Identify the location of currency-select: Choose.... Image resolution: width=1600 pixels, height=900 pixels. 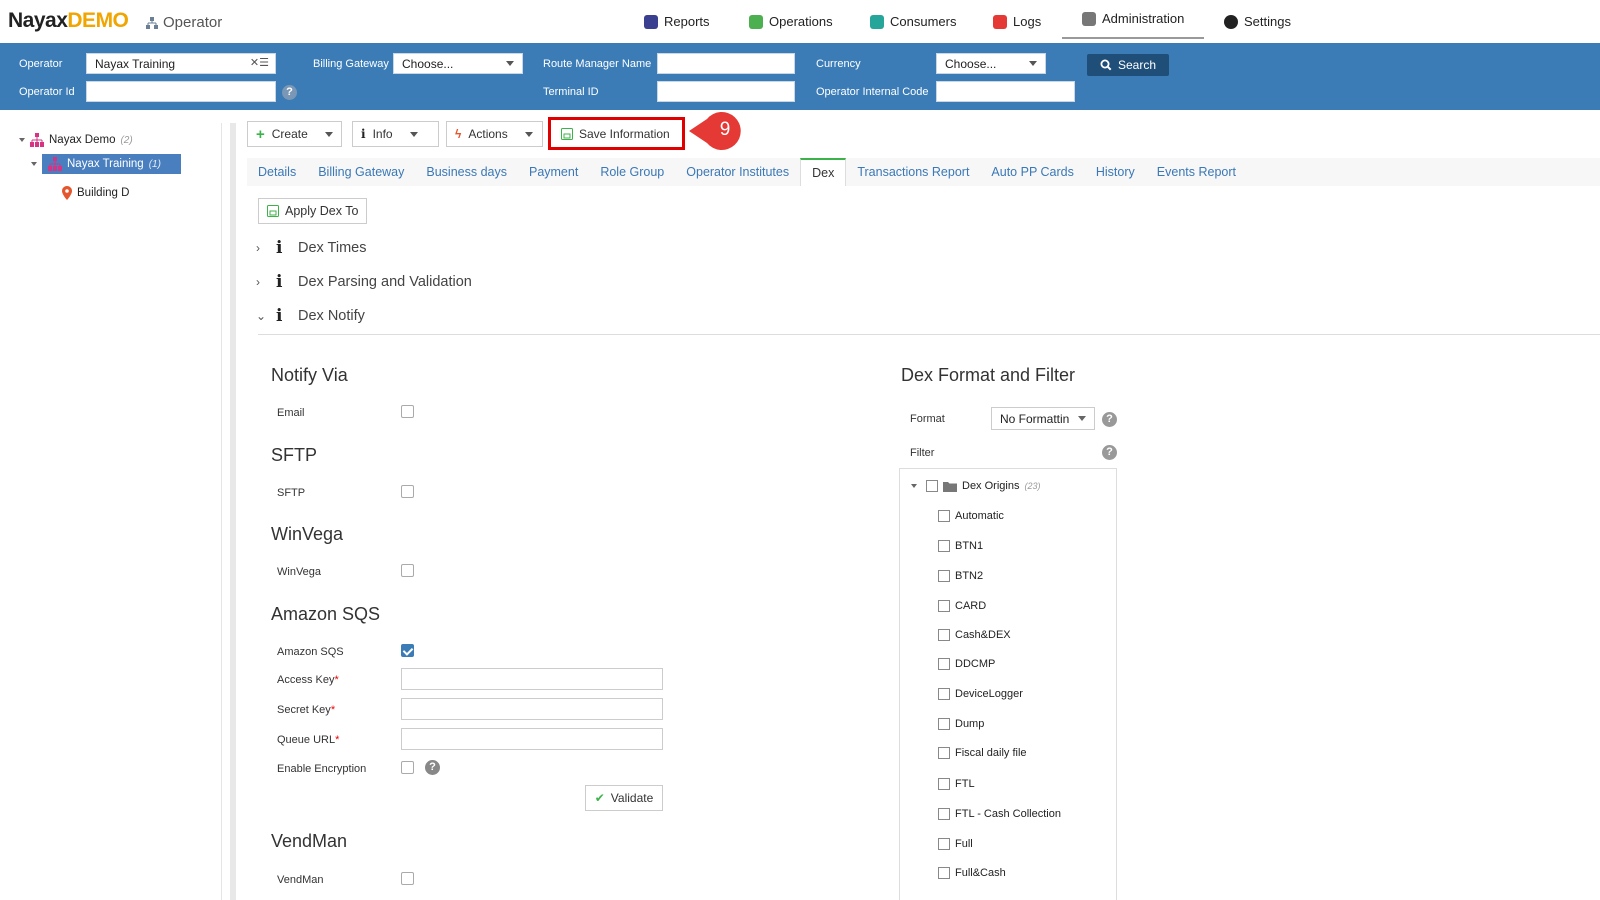
(991, 63).